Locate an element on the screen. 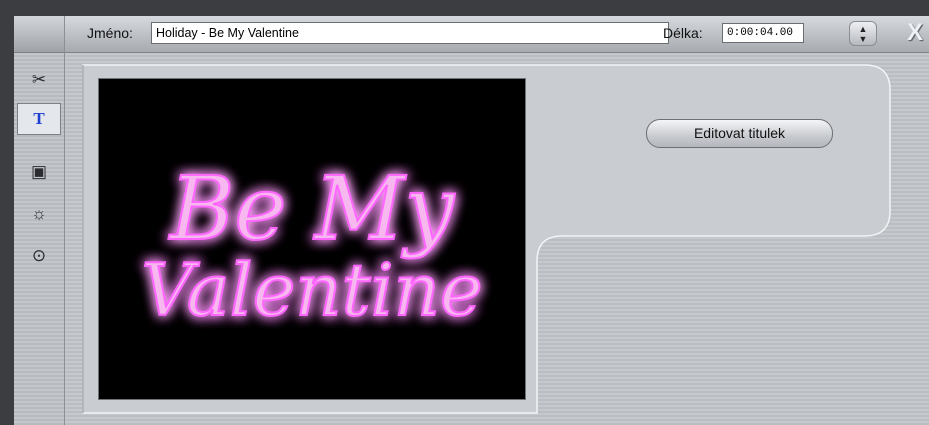 The height and width of the screenshot is (425, 929). tool-speed-button: ⊙ is located at coordinates (39, 256).